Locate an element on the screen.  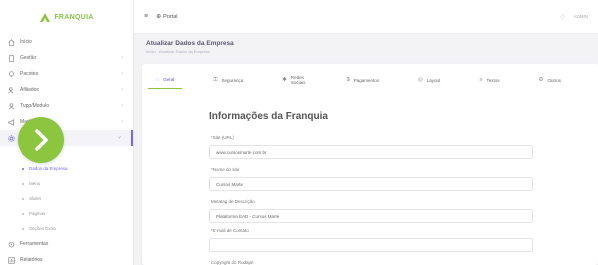
site-url-input: www.cursosmarte.com.br is located at coordinates (371, 152).